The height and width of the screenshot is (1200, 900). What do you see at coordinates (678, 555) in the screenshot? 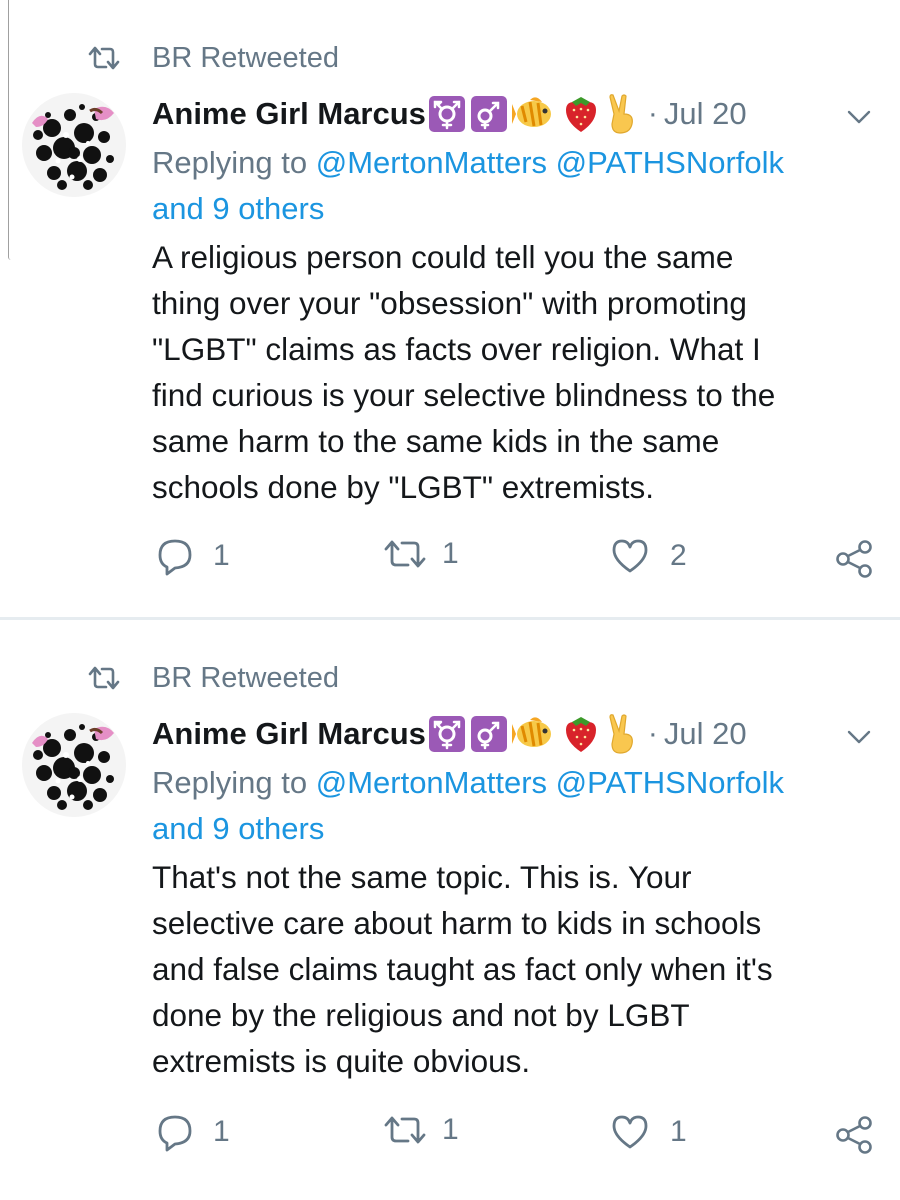
I see `like-count: 2` at bounding box center [678, 555].